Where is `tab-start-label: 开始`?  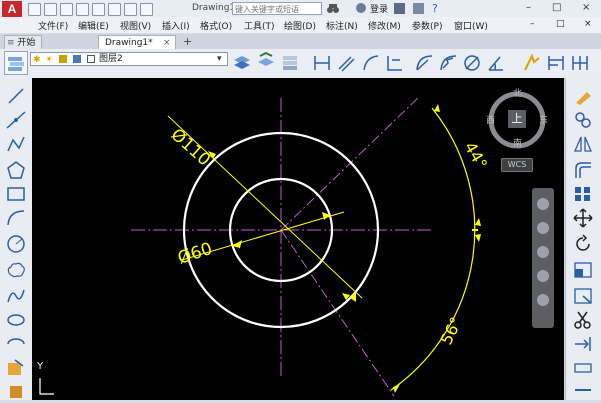 tab-start-label: 开始 is located at coordinates (26, 43).